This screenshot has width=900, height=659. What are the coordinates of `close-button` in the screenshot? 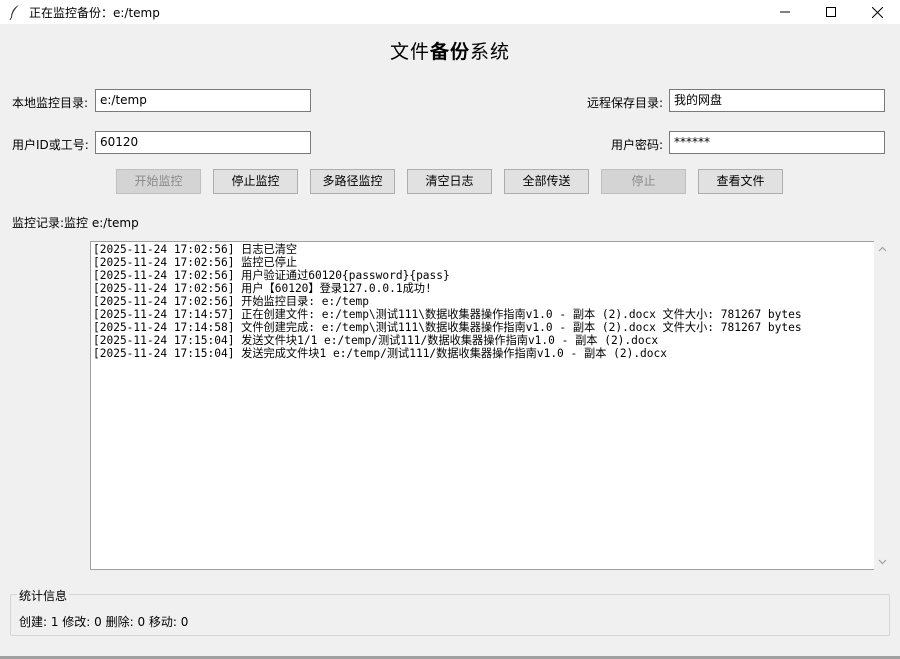 It's located at (877, 12).